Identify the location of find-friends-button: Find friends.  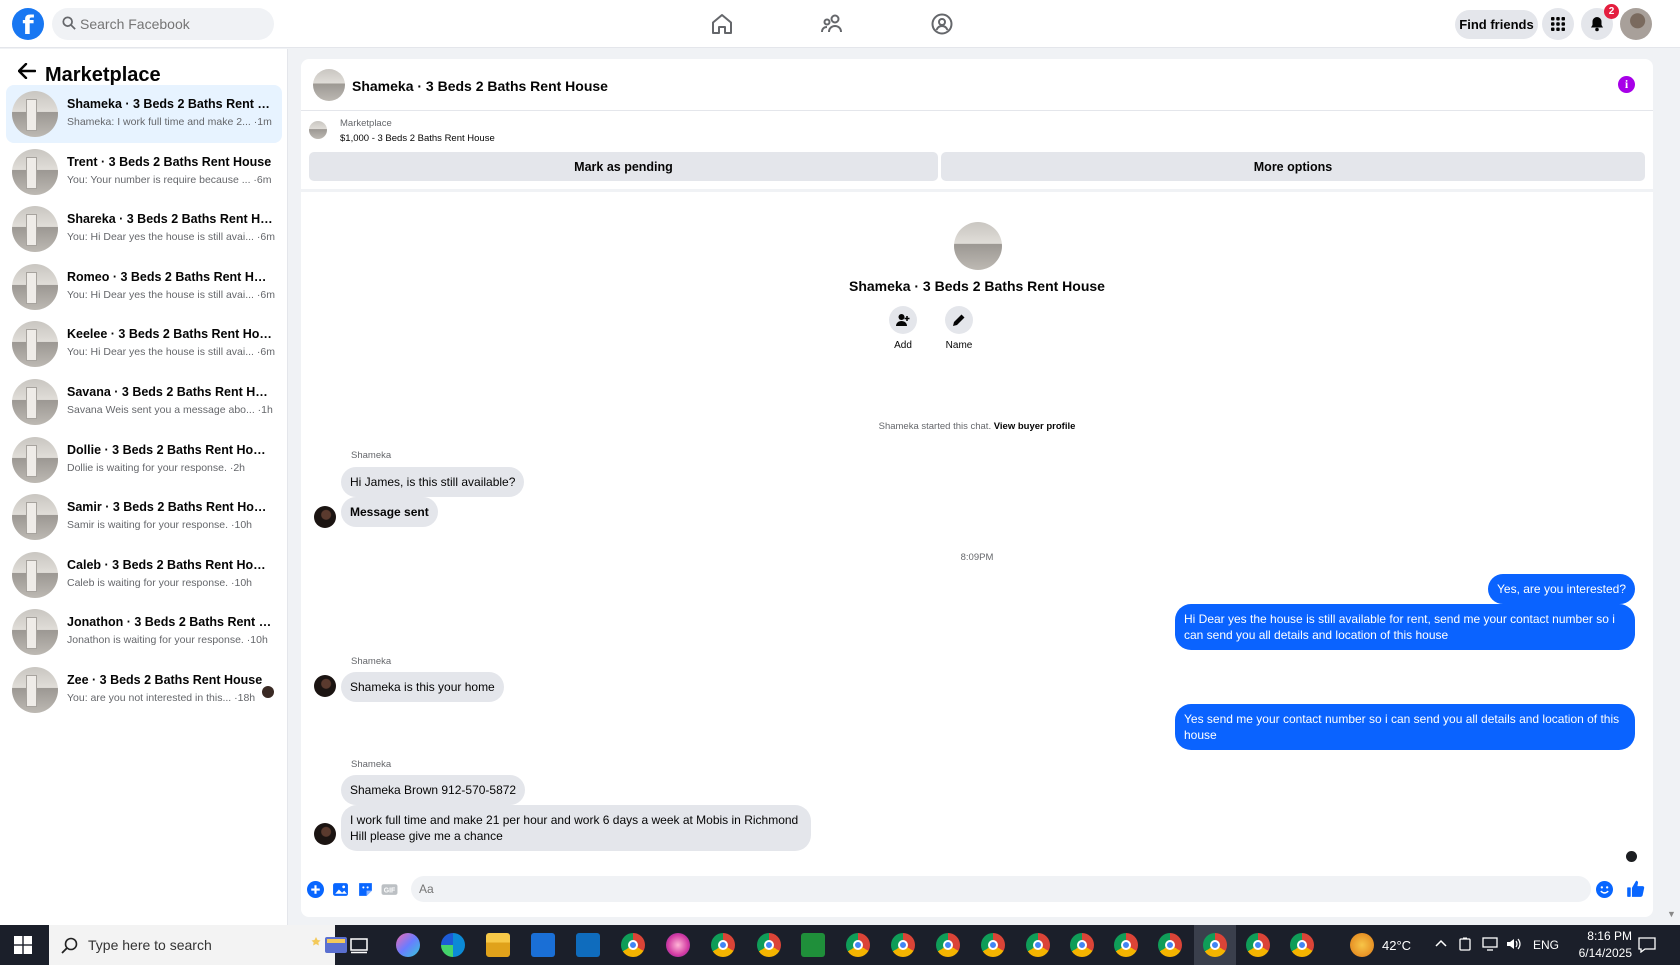
(1496, 24).